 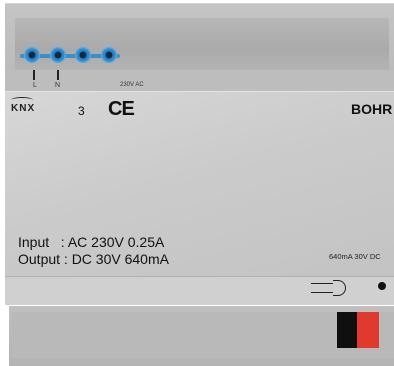 What do you see at coordinates (322, 288) in the screenshot?
I see `led-indicator-icon` at bounding box center [322, 288].